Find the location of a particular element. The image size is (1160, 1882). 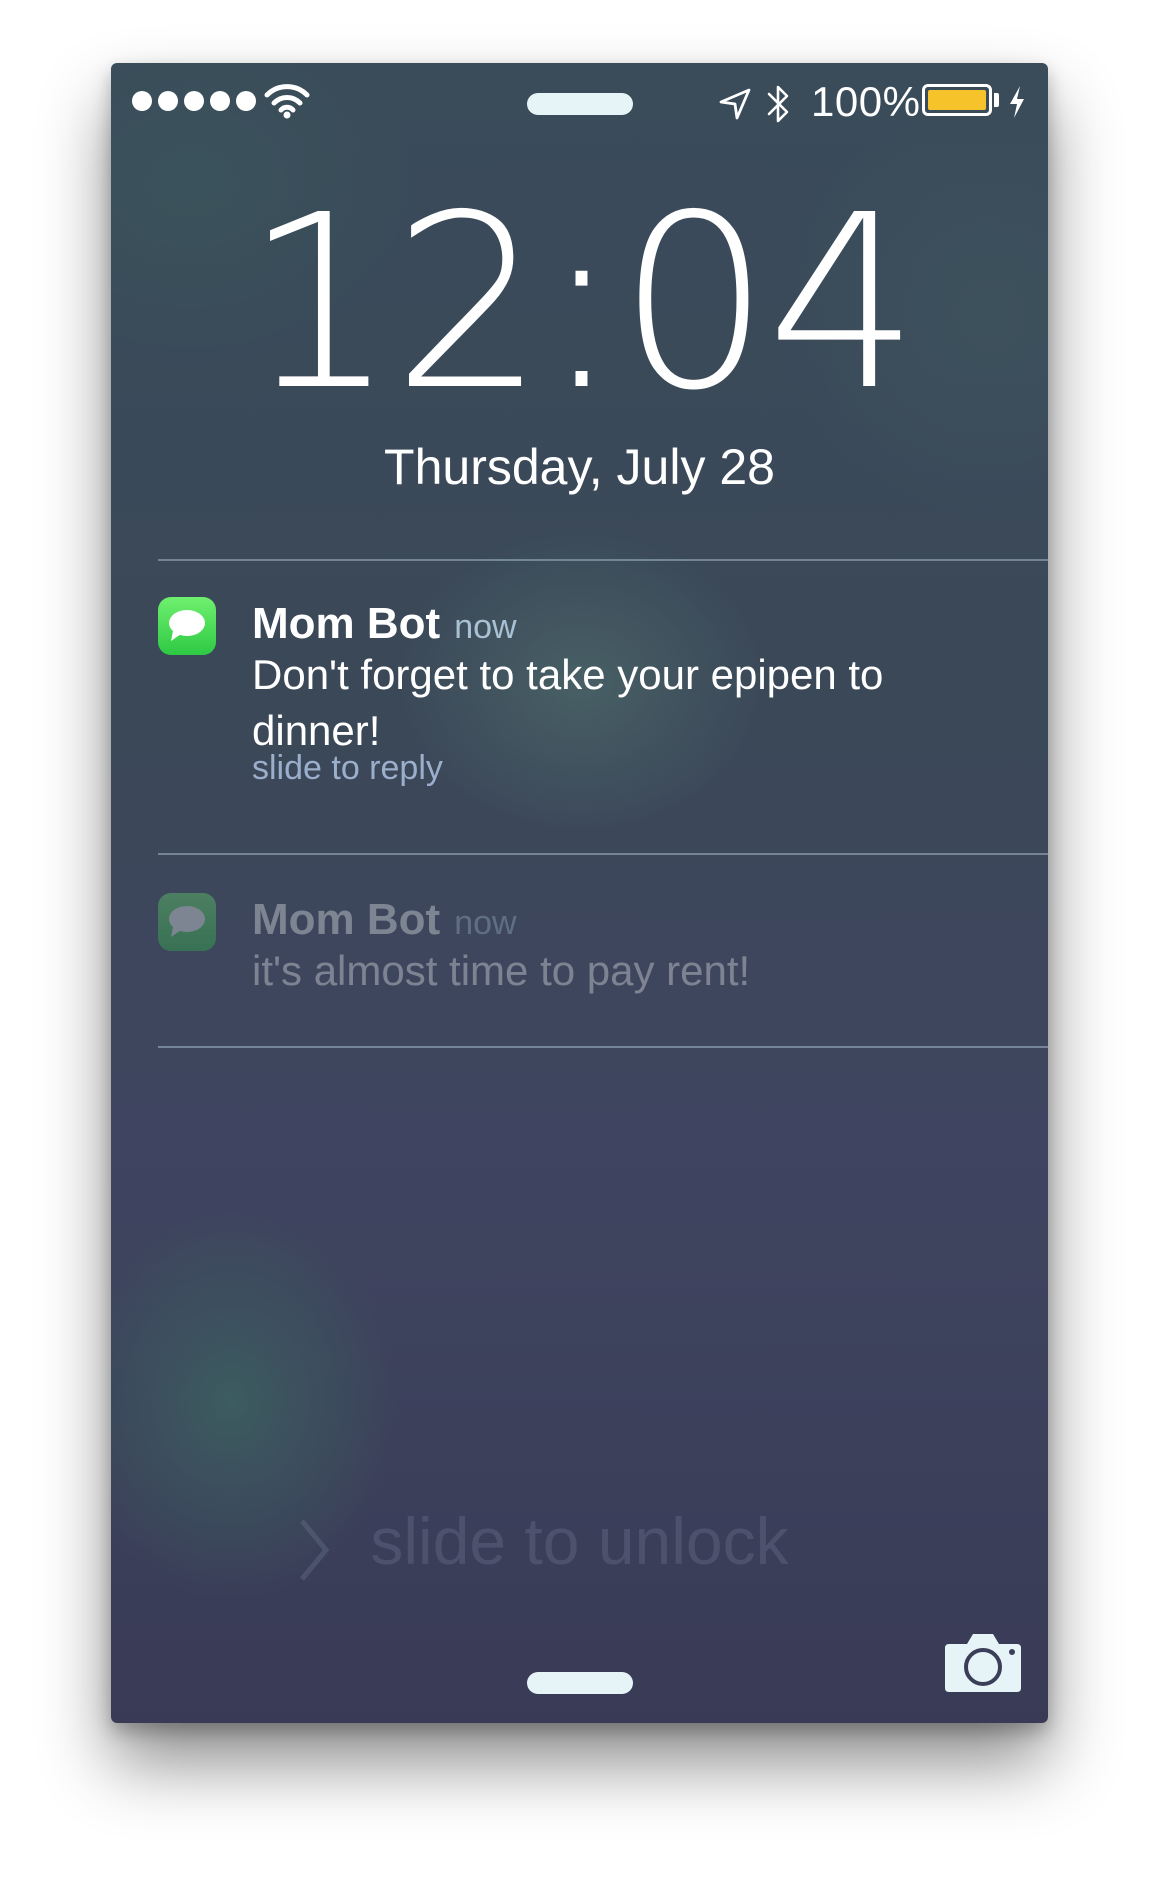

notification-item: Mom Bot now it's almost time to pay rent! is located at coordinates (603, 953).